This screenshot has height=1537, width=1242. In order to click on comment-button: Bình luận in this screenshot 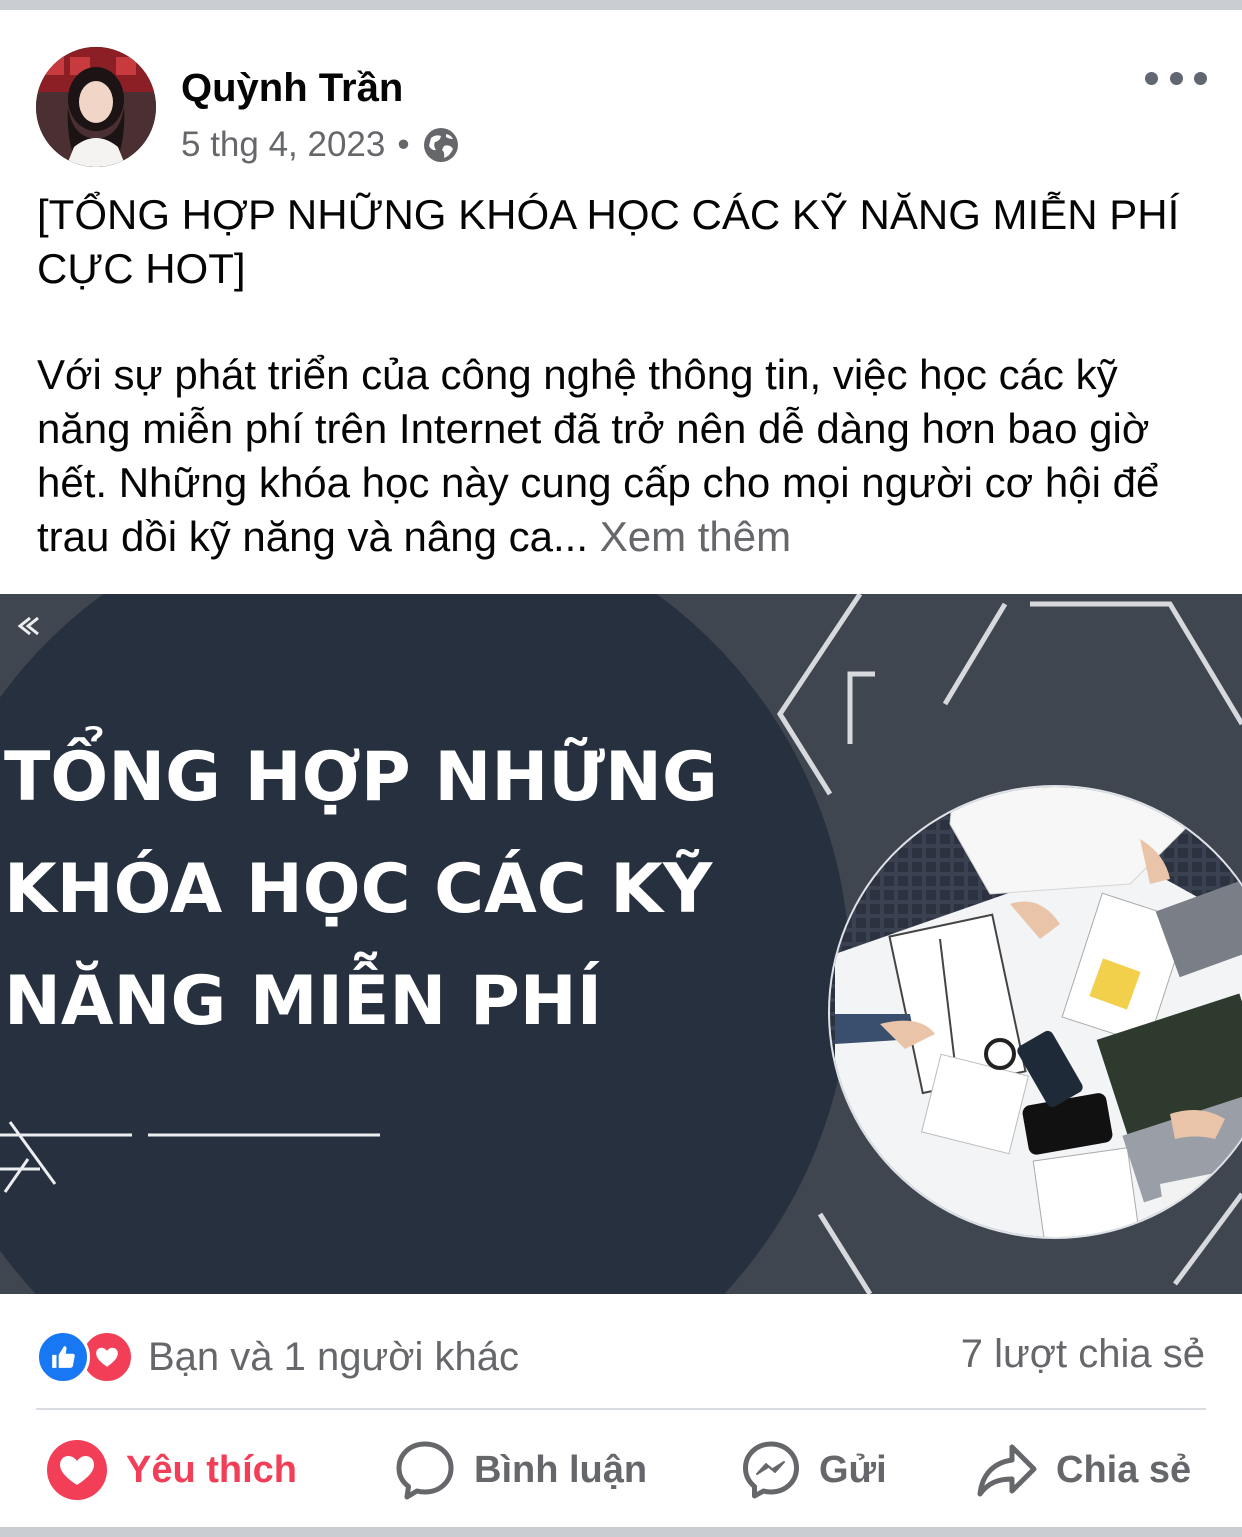, I will do `click(520, 1470)`.